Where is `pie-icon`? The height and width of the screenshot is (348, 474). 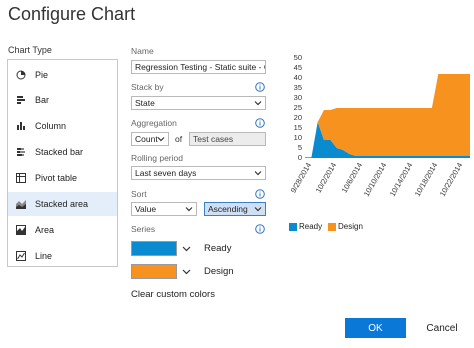 pie-icon is located at coordinates (21, 75).